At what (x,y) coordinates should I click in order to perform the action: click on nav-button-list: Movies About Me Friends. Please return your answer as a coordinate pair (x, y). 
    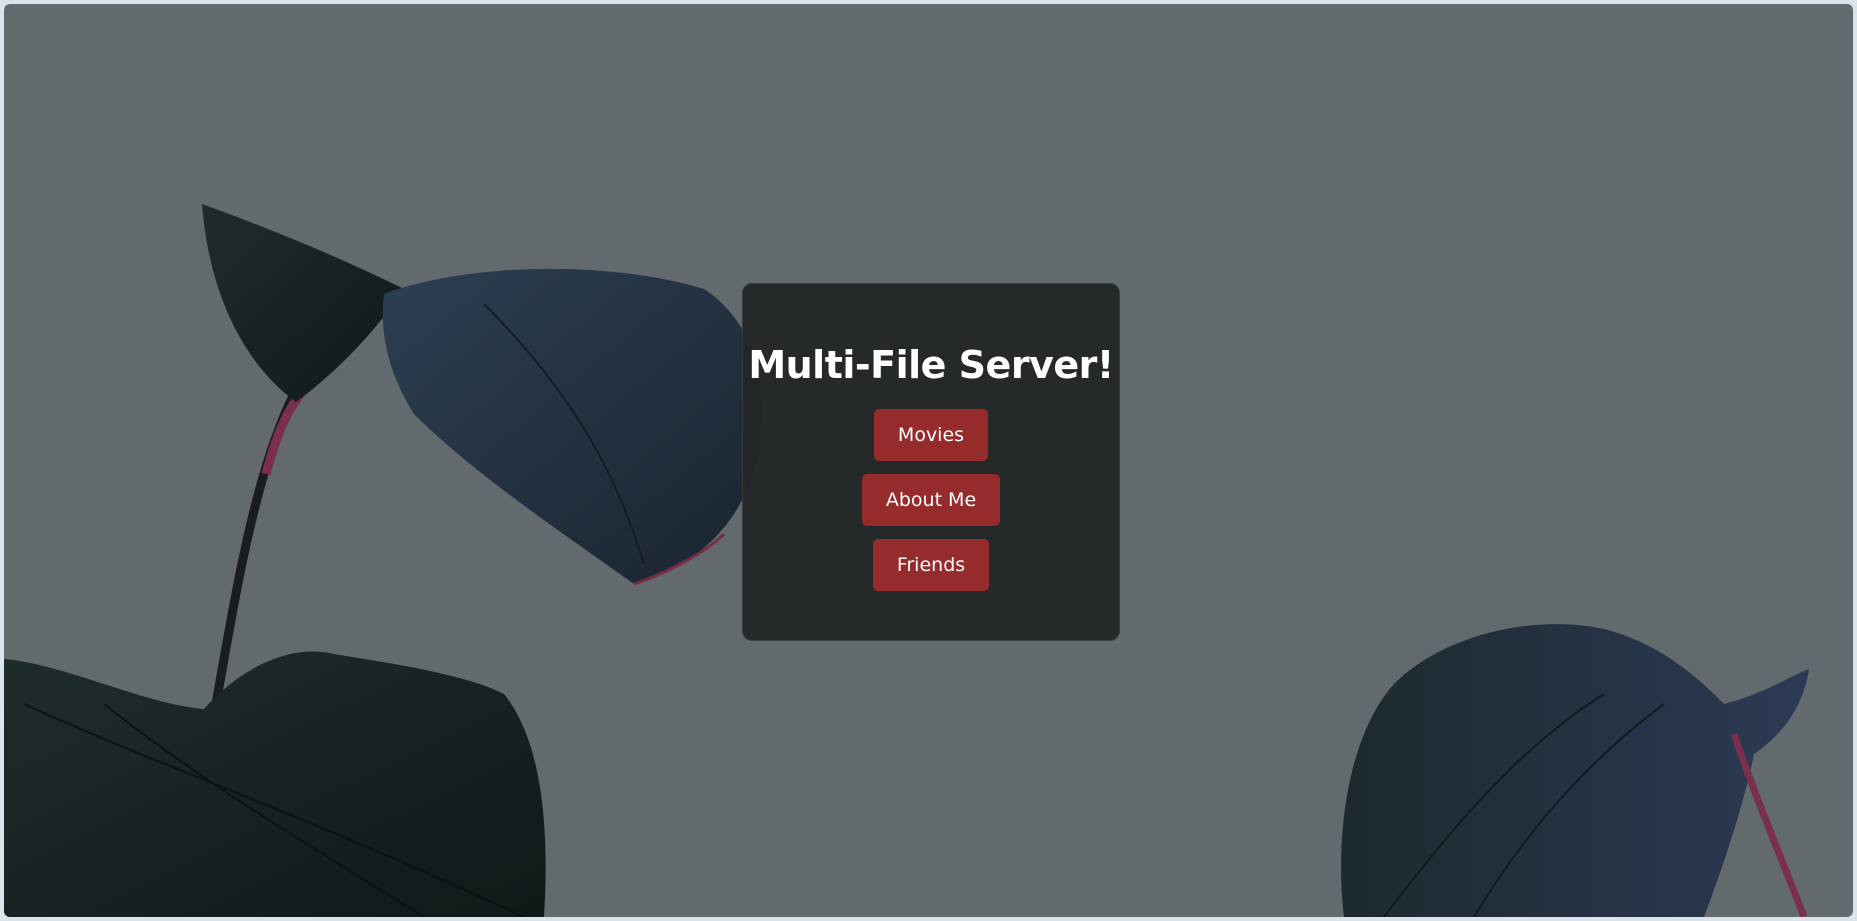
    Looking at the image, I should click on (931, 500).